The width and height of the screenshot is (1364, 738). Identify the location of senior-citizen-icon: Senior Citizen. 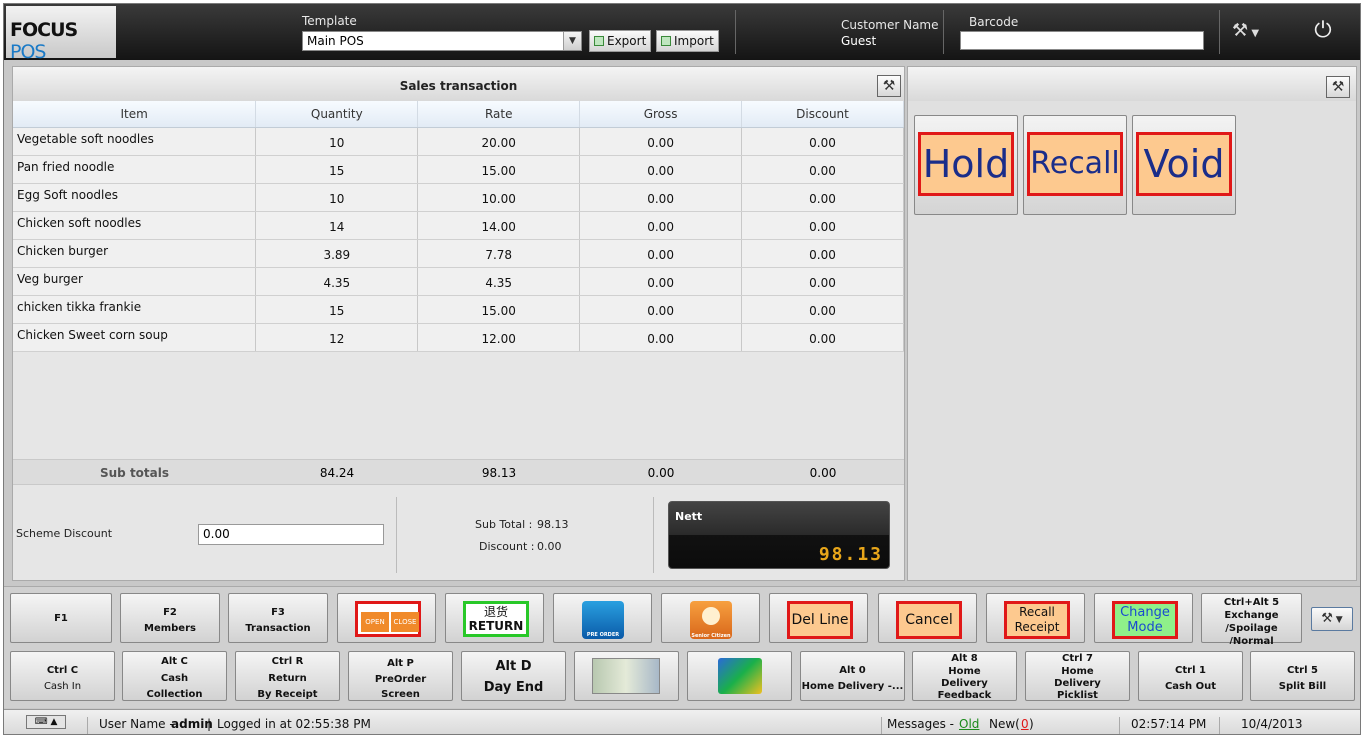
(711, 620).